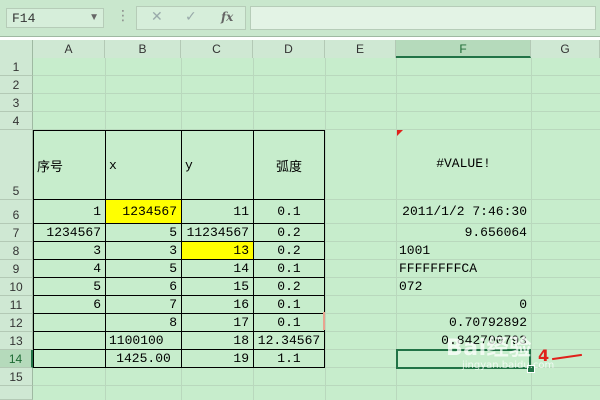 The height and width of the screenshot is (400, 600). What do you see at coordinates (360, 49) in the screenshot?
I see `column-header-e: E` at bounding box center [360, 49].